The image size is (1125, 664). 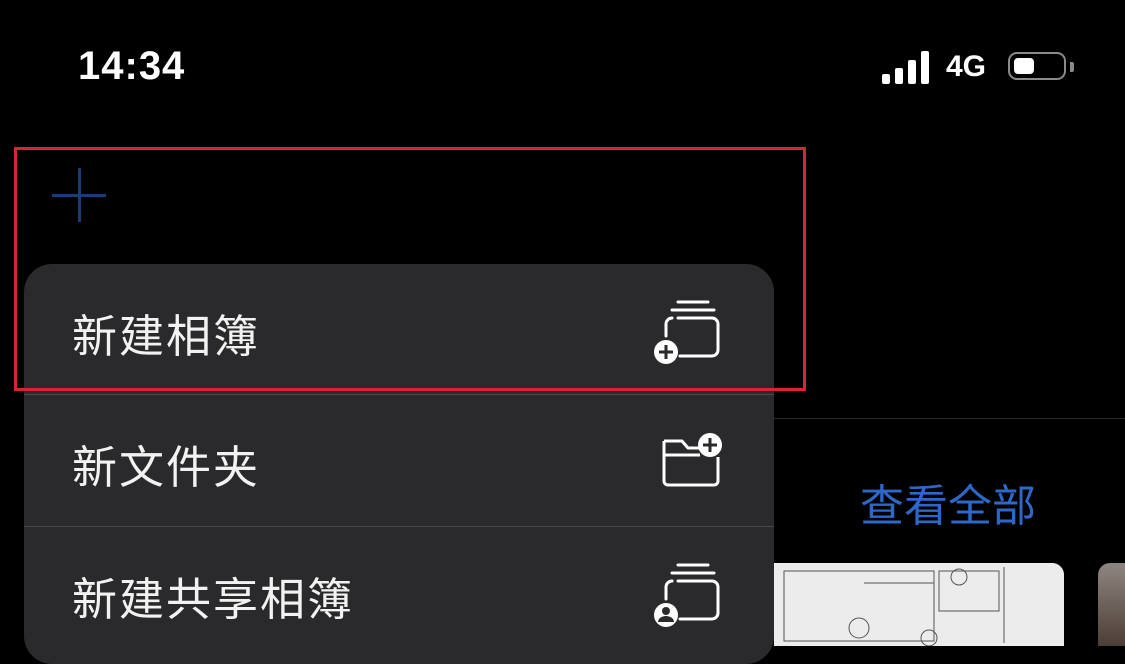 What do you see at coordinates (132, 66) in the screenshot?
I see `status-time: 14:34` at bounding box center [132, 66].